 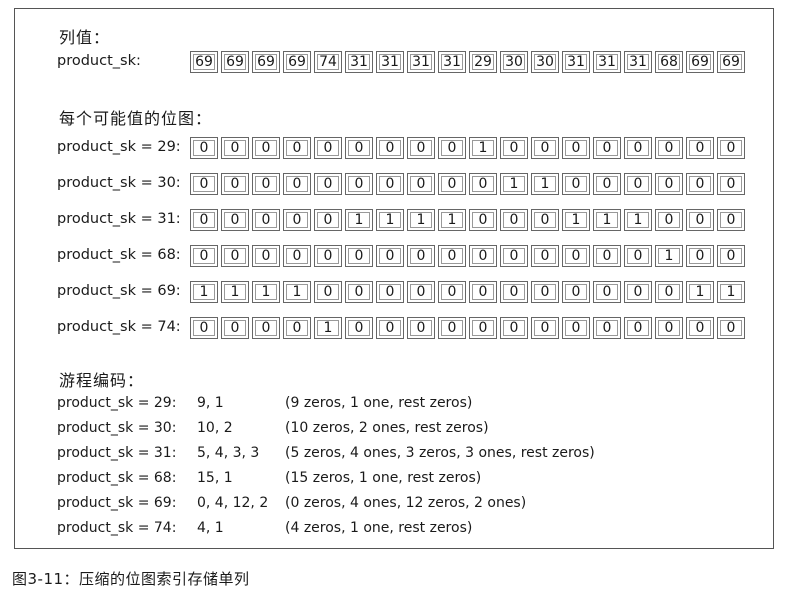 I want to click on bitmap-row: 000000000011000000, so click(x=467, y=184).